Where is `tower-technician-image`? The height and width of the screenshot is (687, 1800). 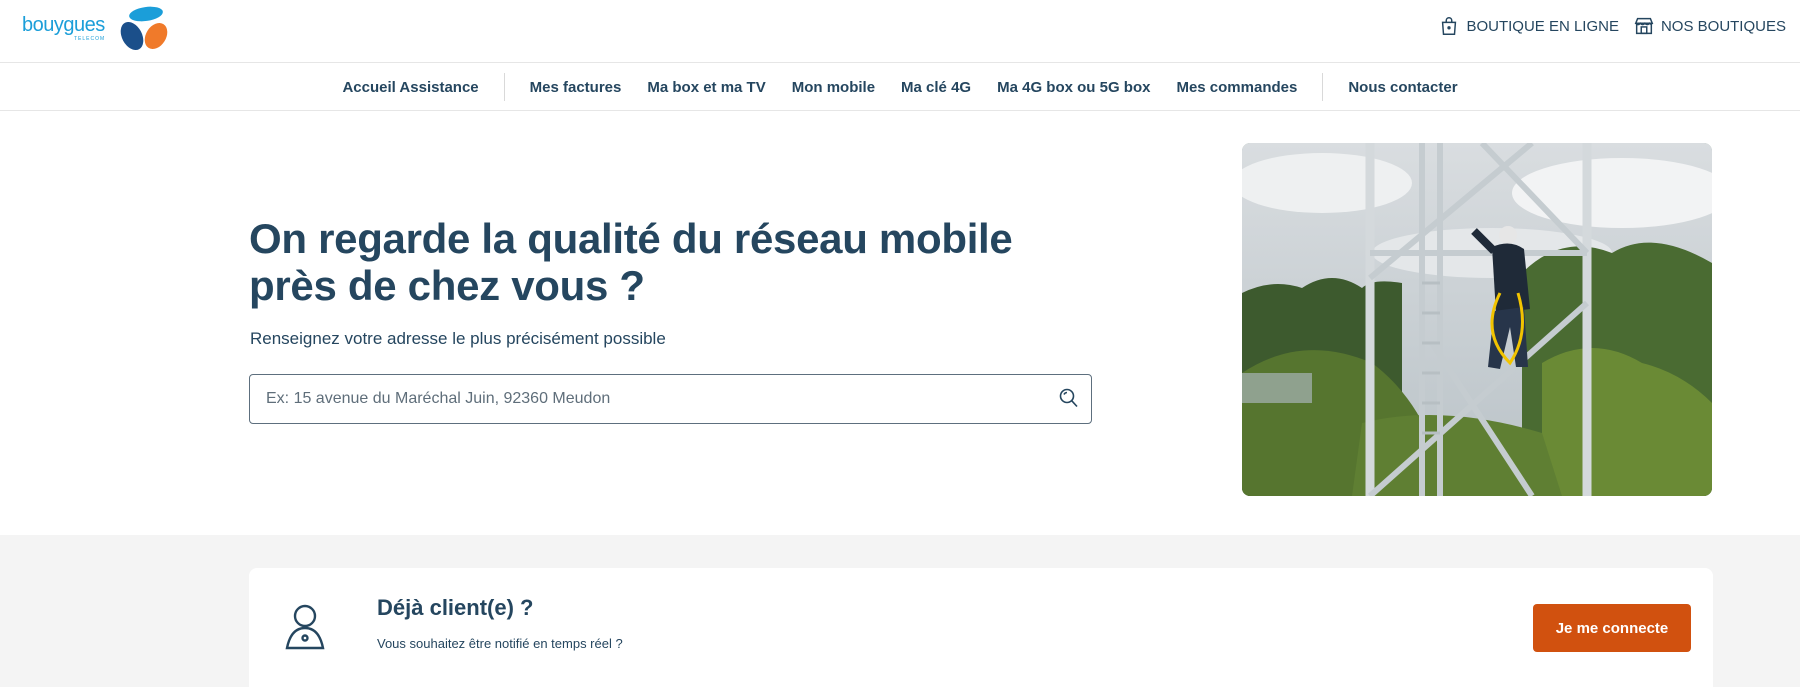 tower-technician-image is located at coordinates (1477, 319).